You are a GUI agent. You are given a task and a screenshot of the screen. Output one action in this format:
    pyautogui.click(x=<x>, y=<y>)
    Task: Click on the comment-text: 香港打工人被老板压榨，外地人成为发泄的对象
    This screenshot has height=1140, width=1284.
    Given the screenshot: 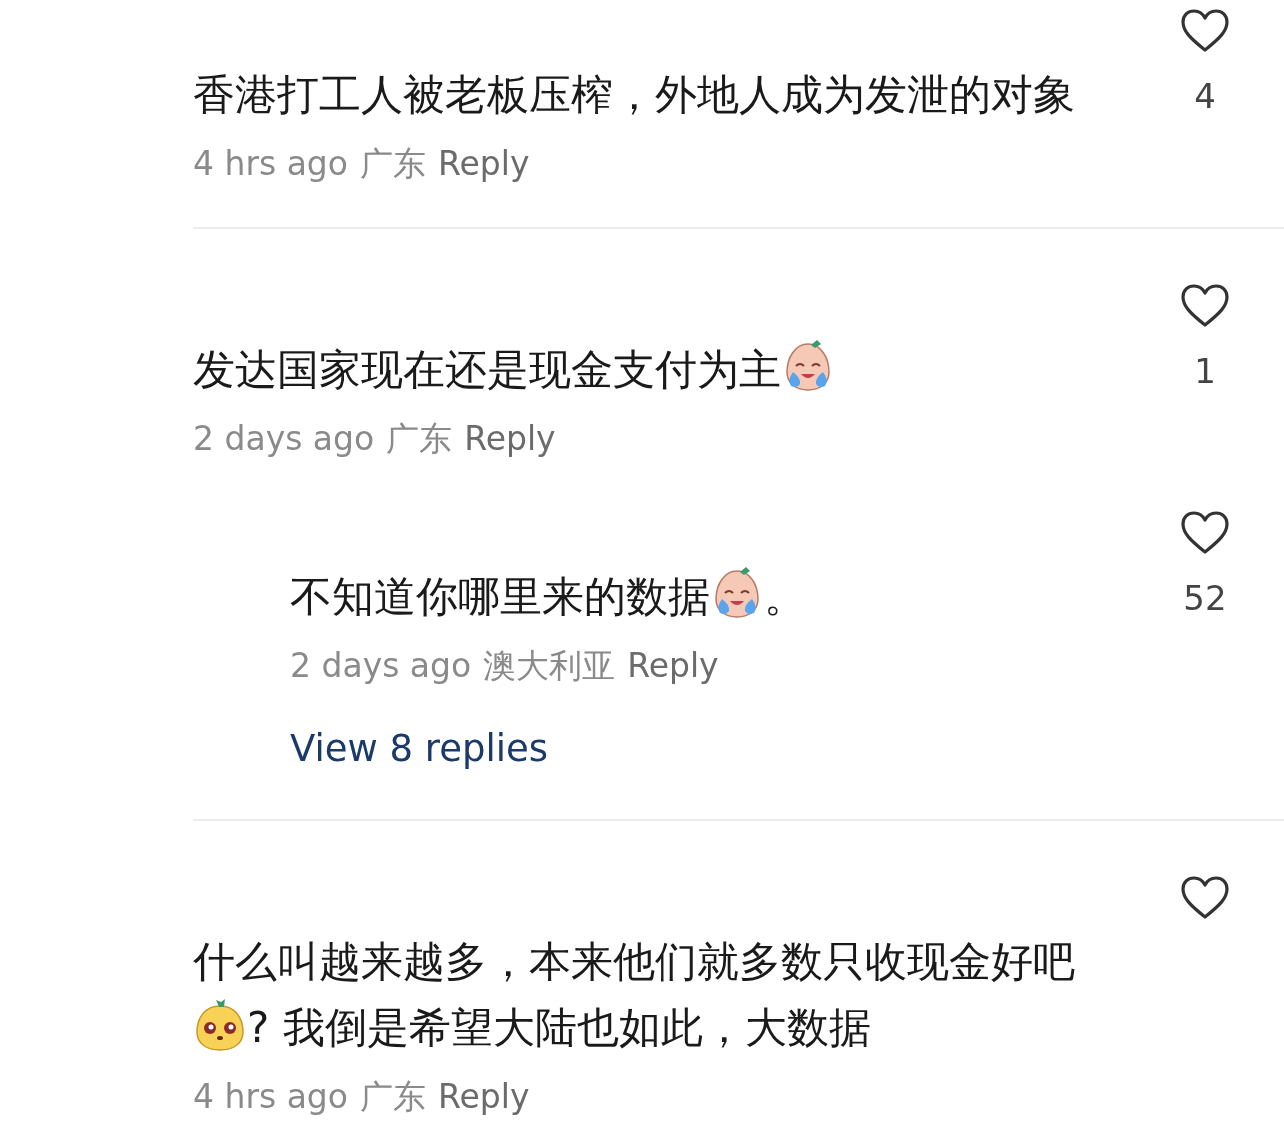 What is the action you would take?
    pyautogui.click(x=634, y=95)
    